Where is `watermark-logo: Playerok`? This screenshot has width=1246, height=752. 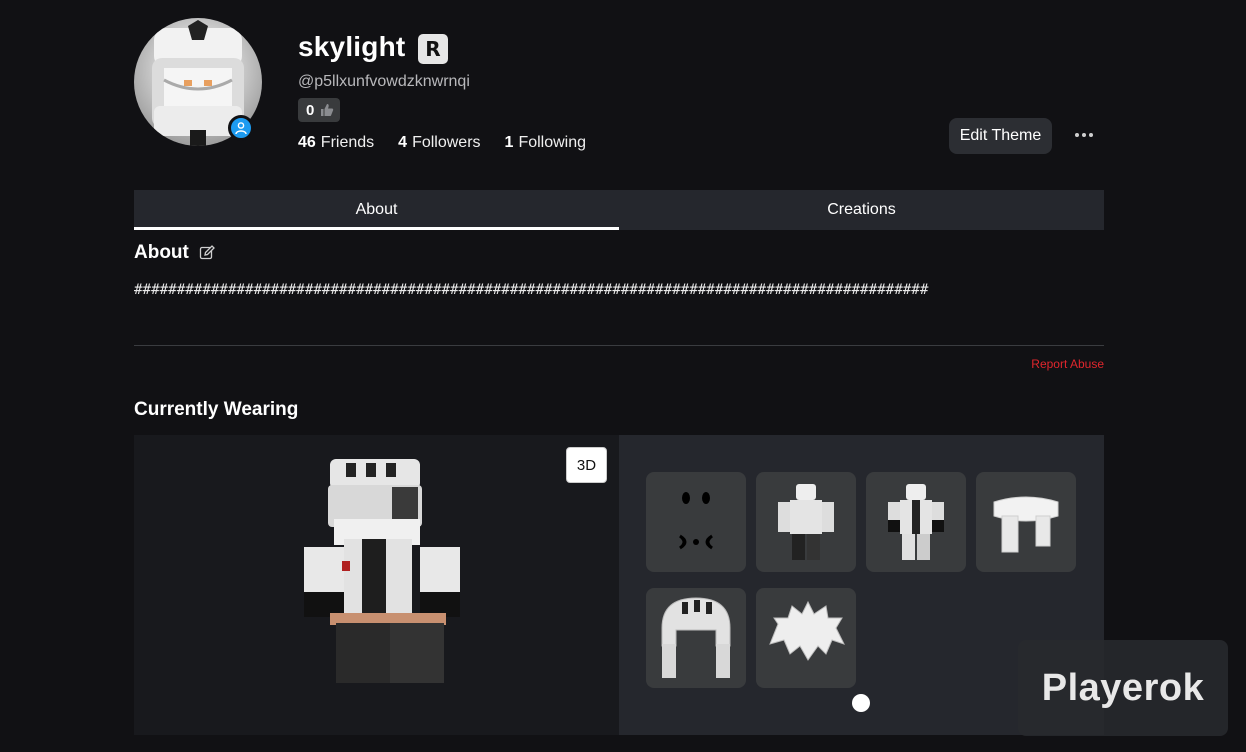
watermark-logo: Playerok is located at coordinates (1123, 688).